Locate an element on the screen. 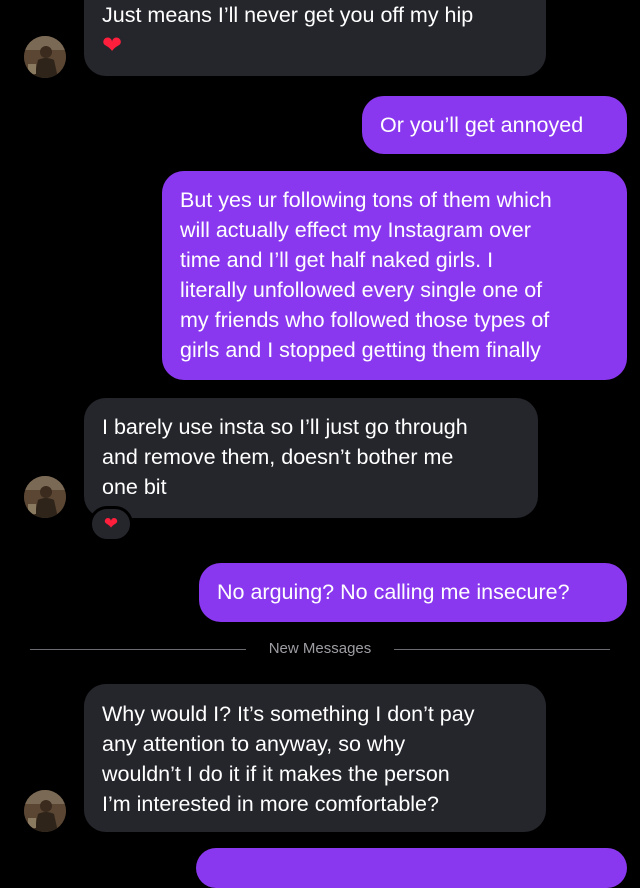 This screenshot has height=888, width=640. message-text-line: one bit is located at coordinates (134, 487).